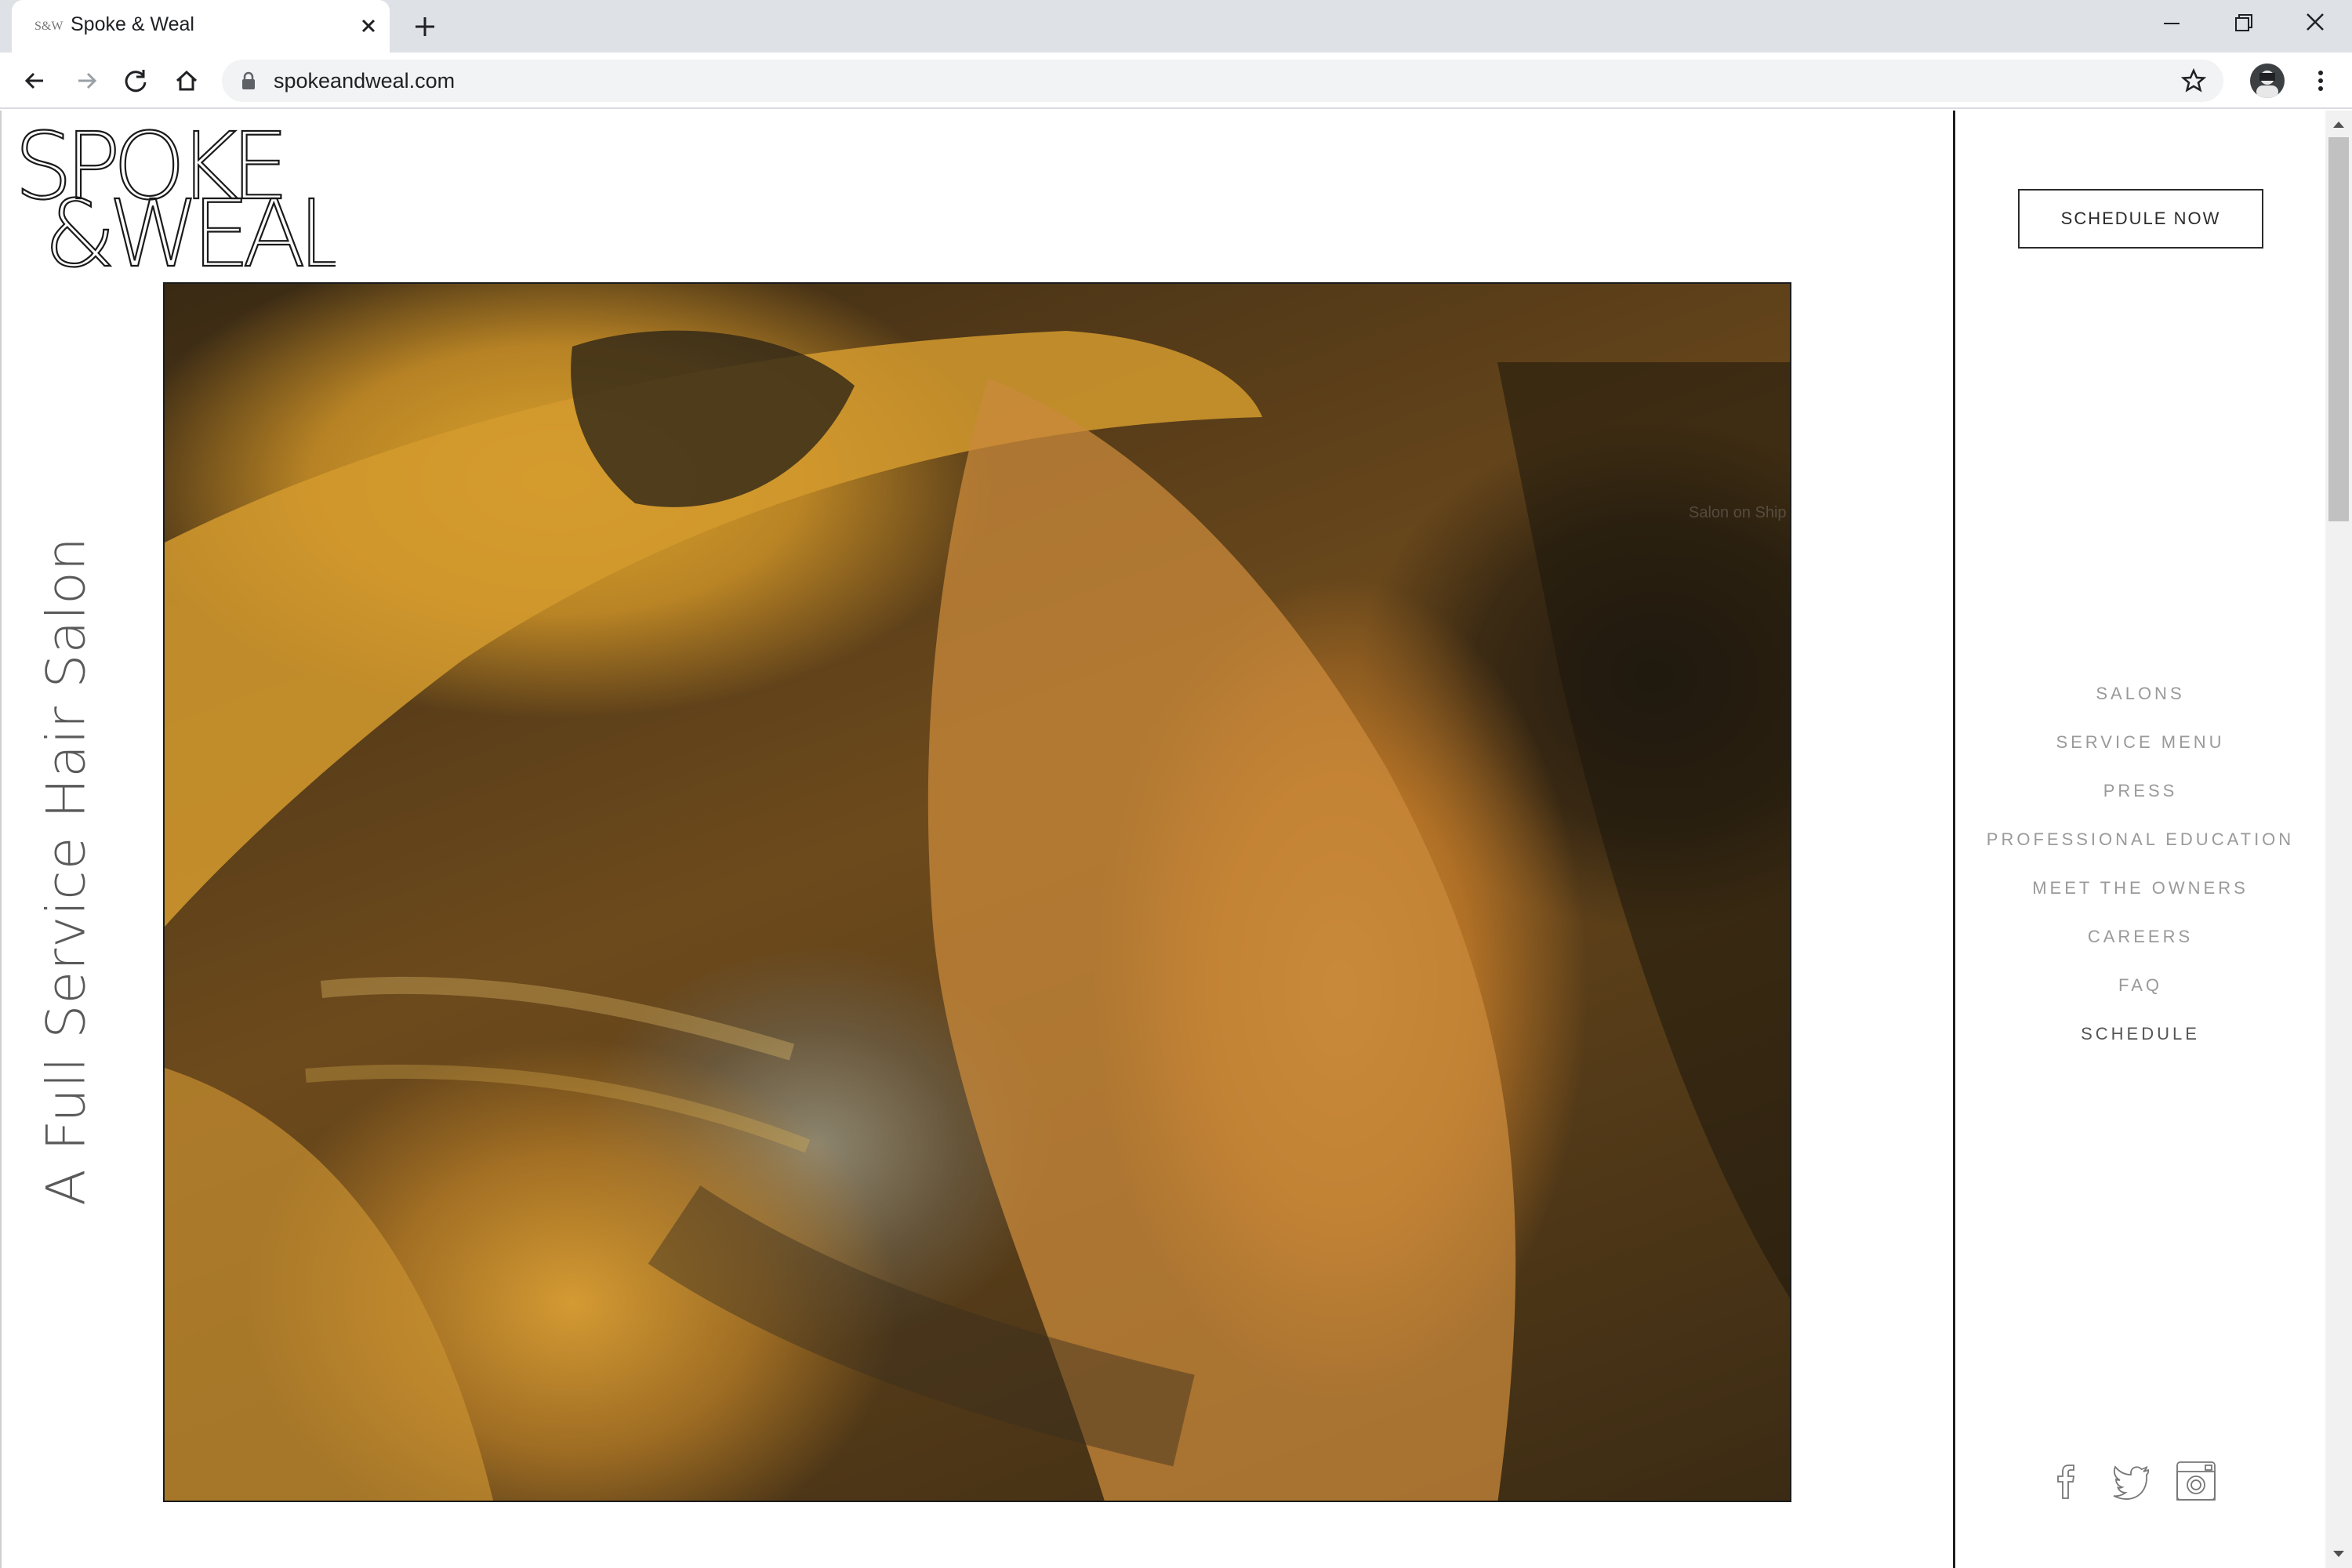  What do you see at coordinates (2066, 1481) in the screenshot?
I see `facebook-icon` at bounding box center [2066, 1481].